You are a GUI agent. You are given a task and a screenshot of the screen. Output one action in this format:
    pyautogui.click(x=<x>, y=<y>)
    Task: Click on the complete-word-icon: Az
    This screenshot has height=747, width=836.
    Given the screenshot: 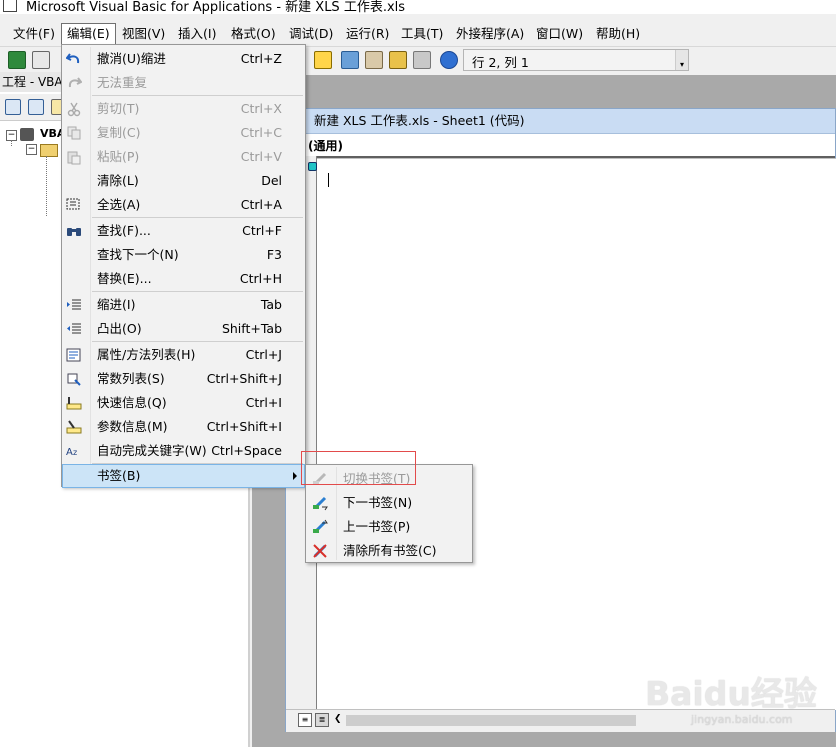 What is the action you would take?
    pyautogui.click(x=71, y=452)
    